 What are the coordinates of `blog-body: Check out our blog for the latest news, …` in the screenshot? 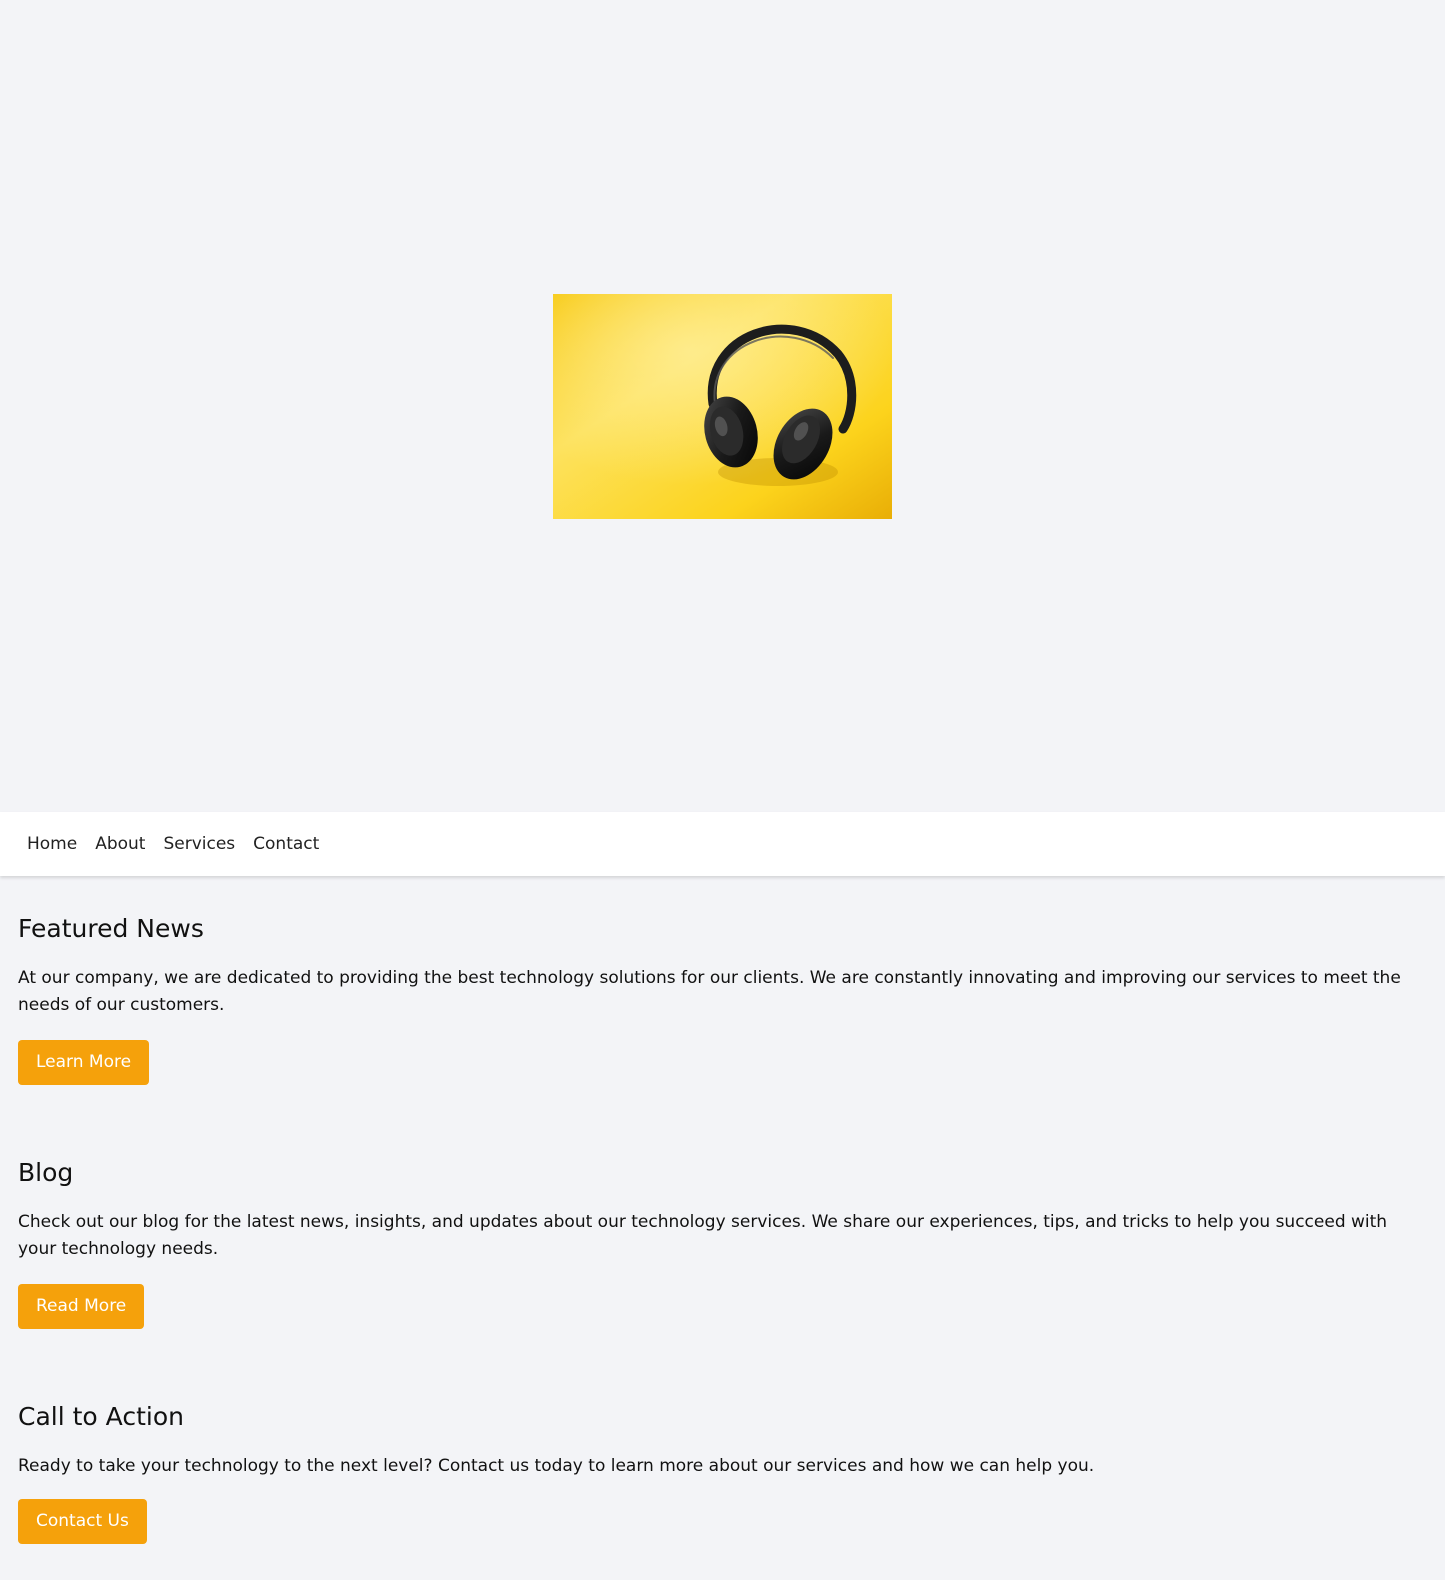 It's located at (703, 1235).